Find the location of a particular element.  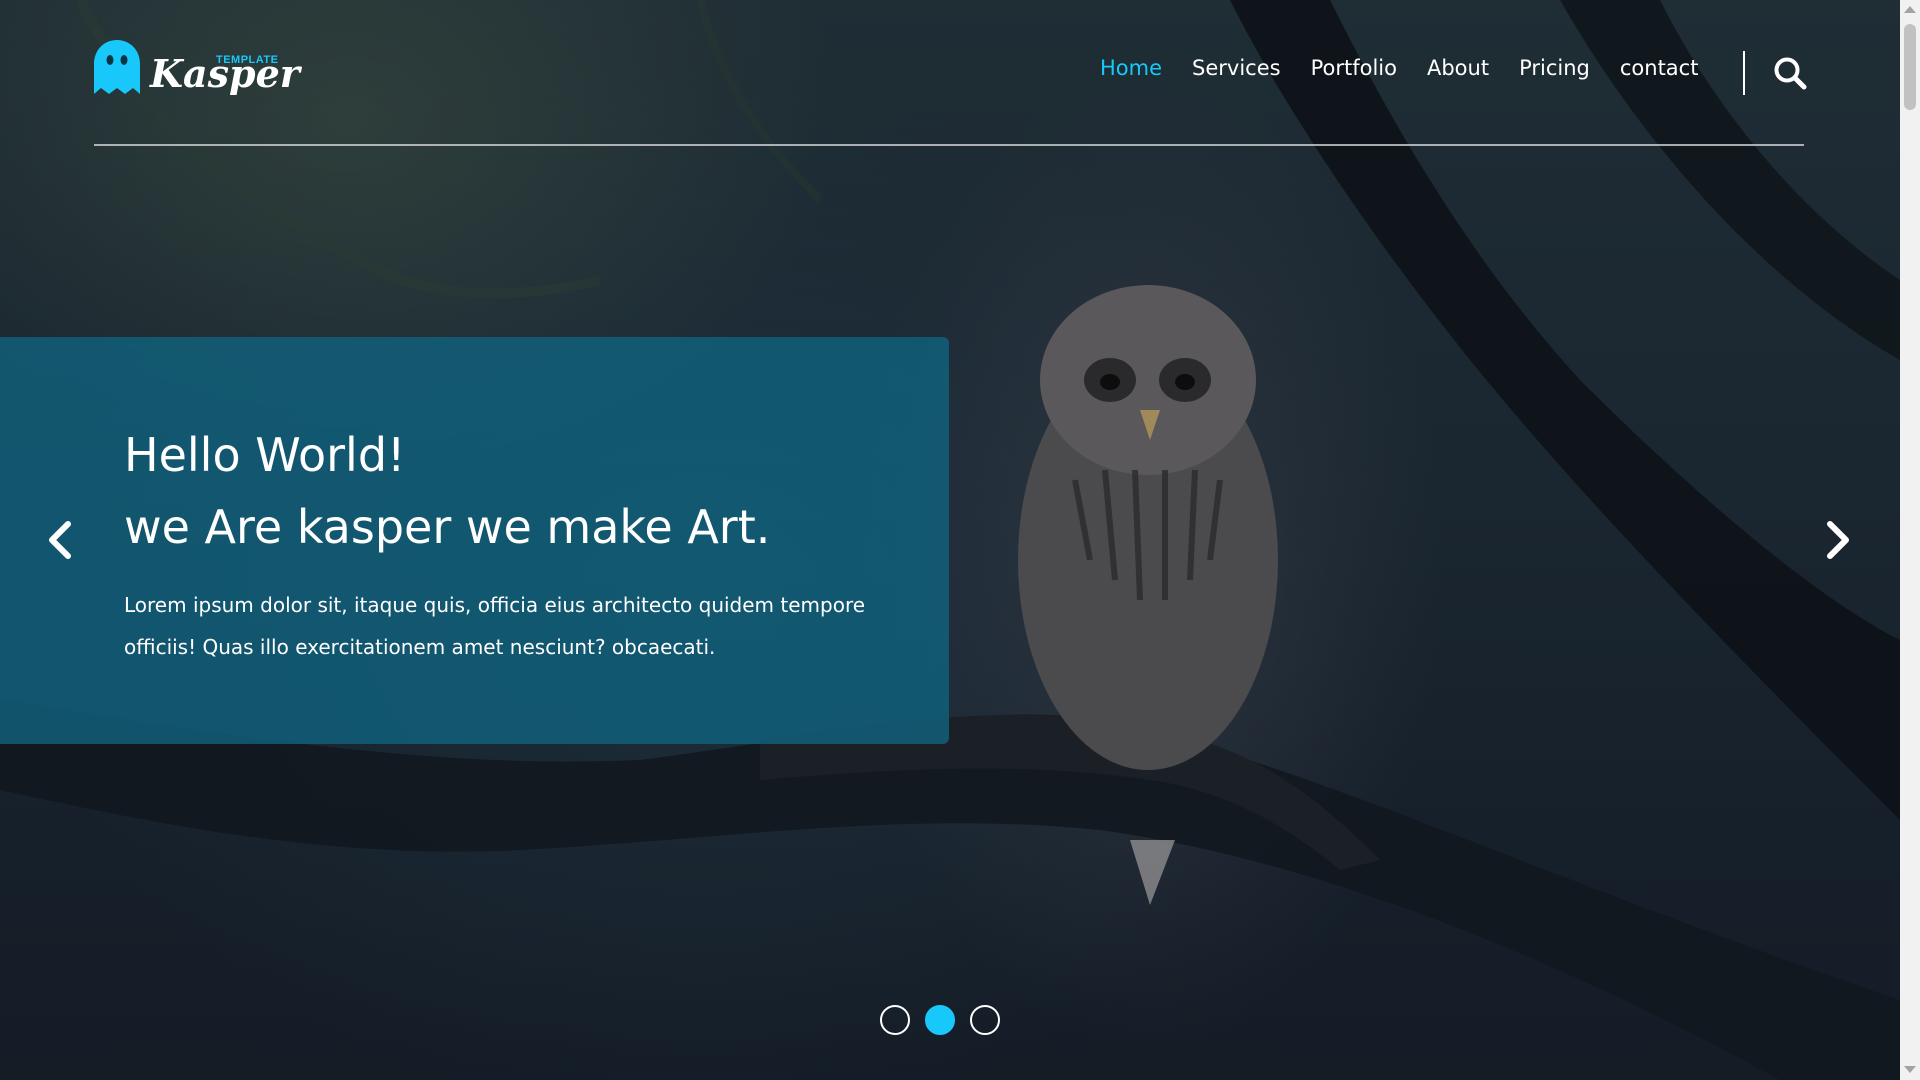

brand-tag: TEMPLATE is located at coordinates (247, 60).